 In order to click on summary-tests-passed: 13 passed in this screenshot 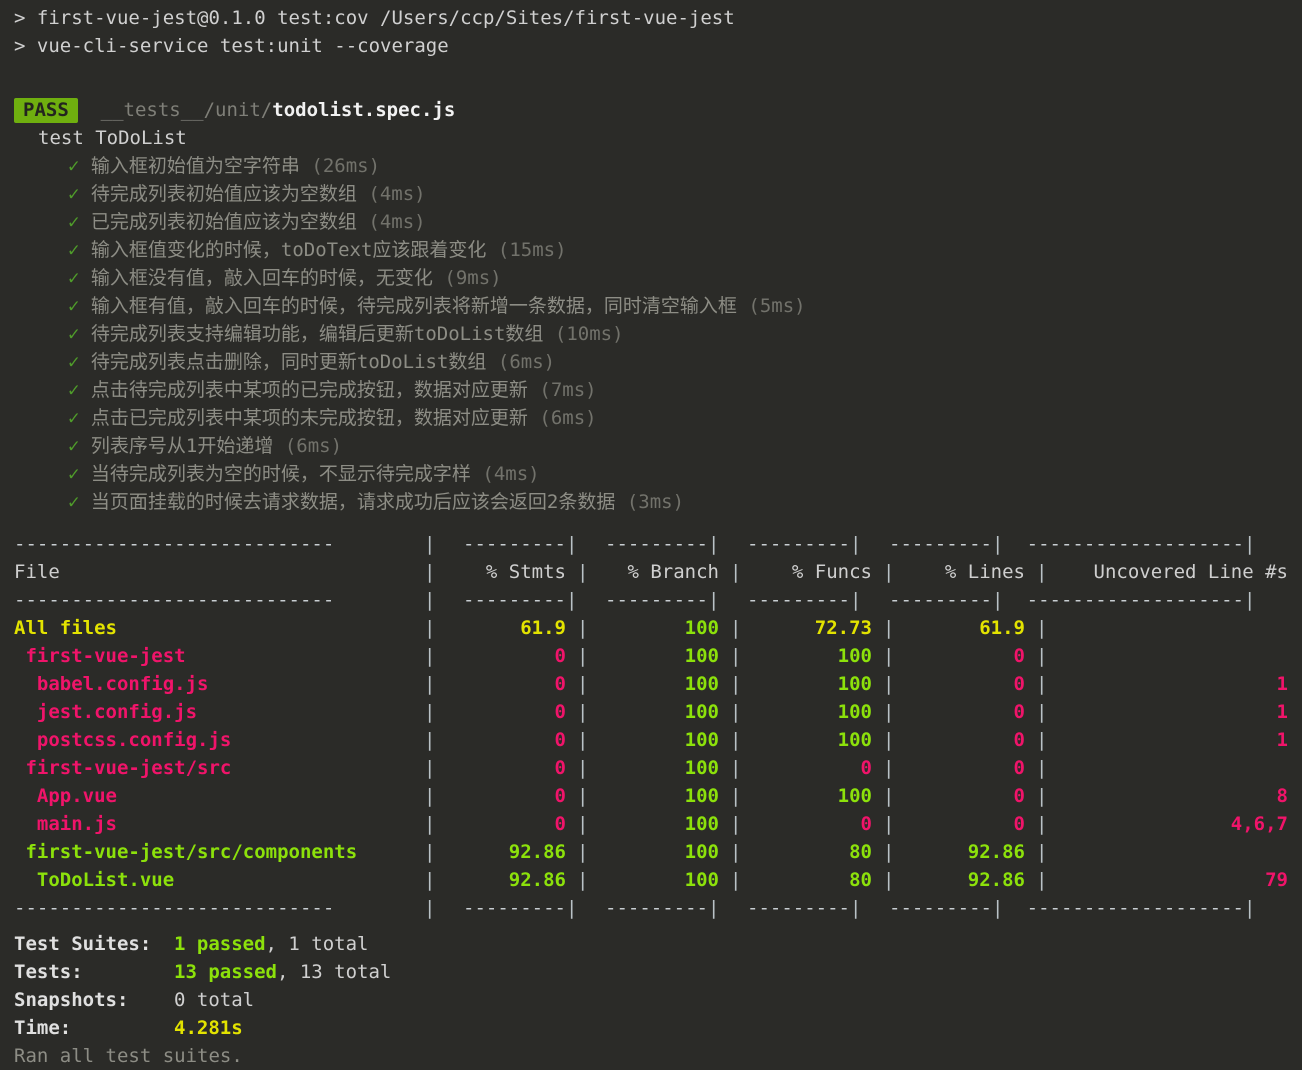, I will do `click(225, 972)`.